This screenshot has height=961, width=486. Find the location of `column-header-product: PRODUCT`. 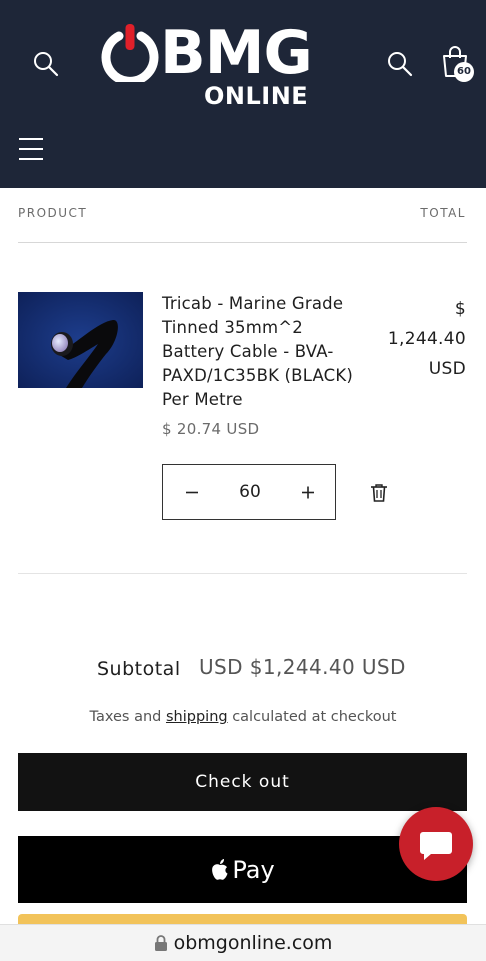

column-header-product: PRODUCT is located at coordinates (53, 213).